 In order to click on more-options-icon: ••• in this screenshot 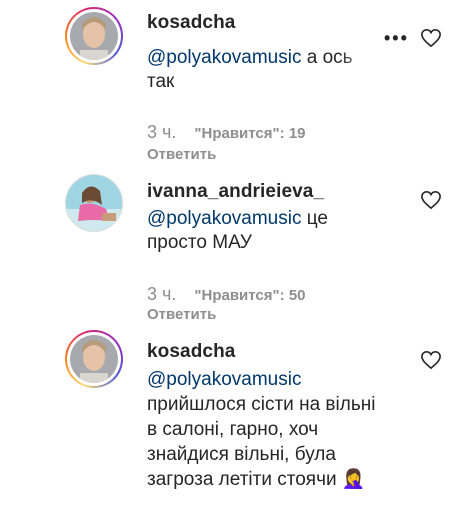, I will do `click(396, 38)`.